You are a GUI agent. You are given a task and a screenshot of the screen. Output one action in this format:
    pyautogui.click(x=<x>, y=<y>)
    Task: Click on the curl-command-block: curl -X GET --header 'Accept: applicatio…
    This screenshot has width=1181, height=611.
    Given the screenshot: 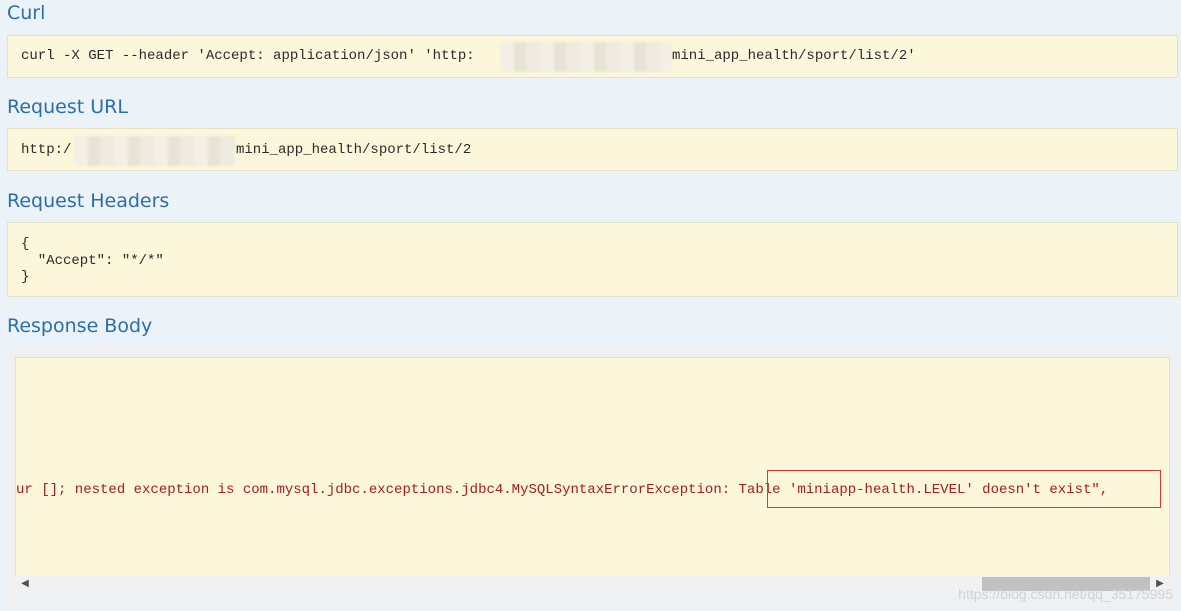 What is the action you would take?
    pyautogui.click(x=592, y=56)
    